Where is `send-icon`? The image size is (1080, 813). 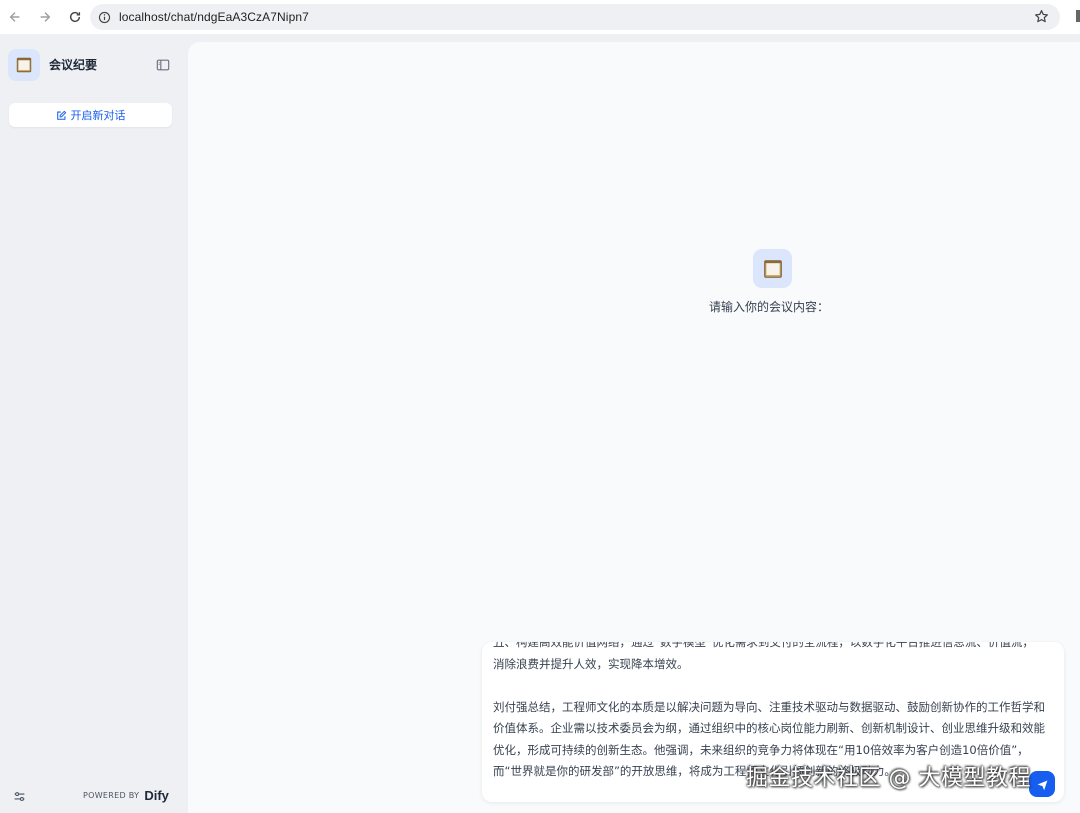 send-icon is located at coordinates (1042, 784).